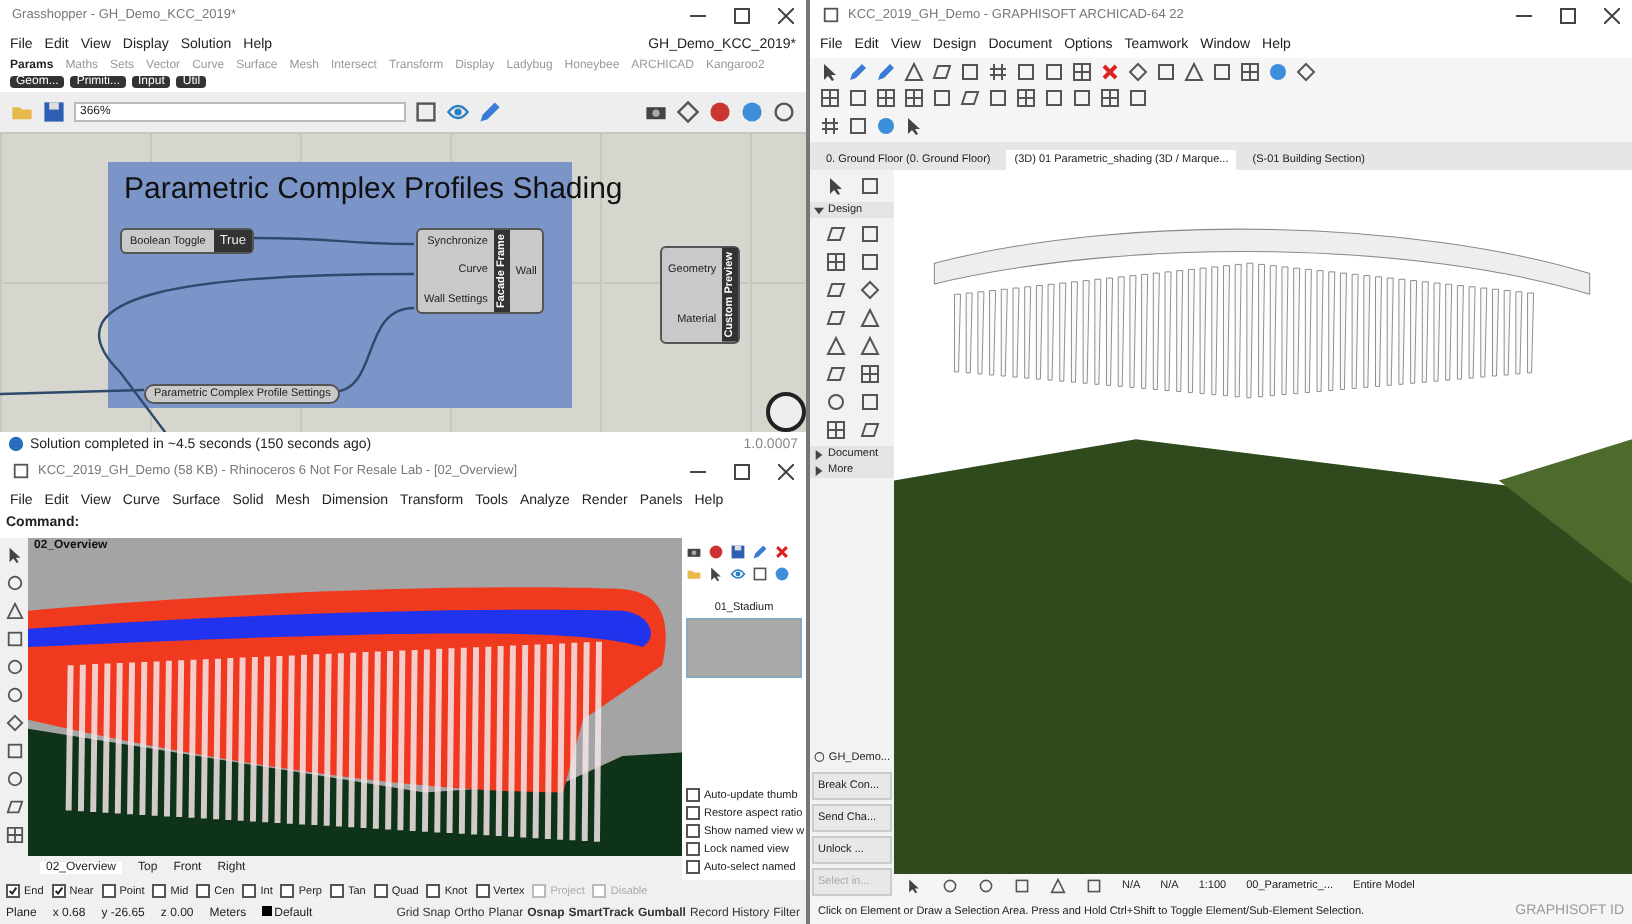 The image size is (1632, 924). Describe the element at coordinates (694, 552) in the screenshot. I see `camera-icon` at that location.